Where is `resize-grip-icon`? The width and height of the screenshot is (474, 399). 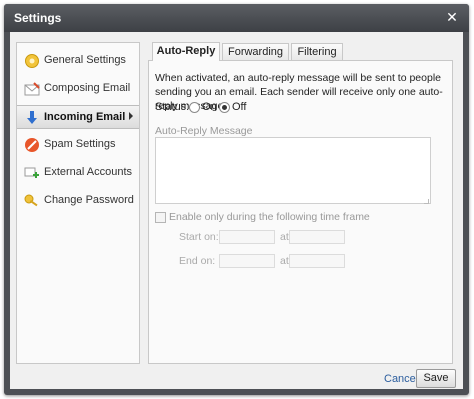 resize-grip-icon is located at coordinates (426, 201).